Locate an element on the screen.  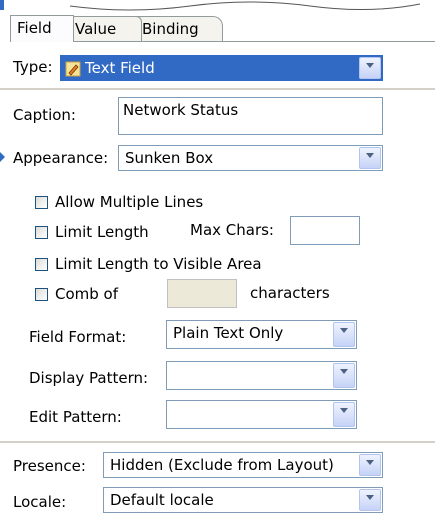
limit-length-checkbox is located at coordinates (41, 232).